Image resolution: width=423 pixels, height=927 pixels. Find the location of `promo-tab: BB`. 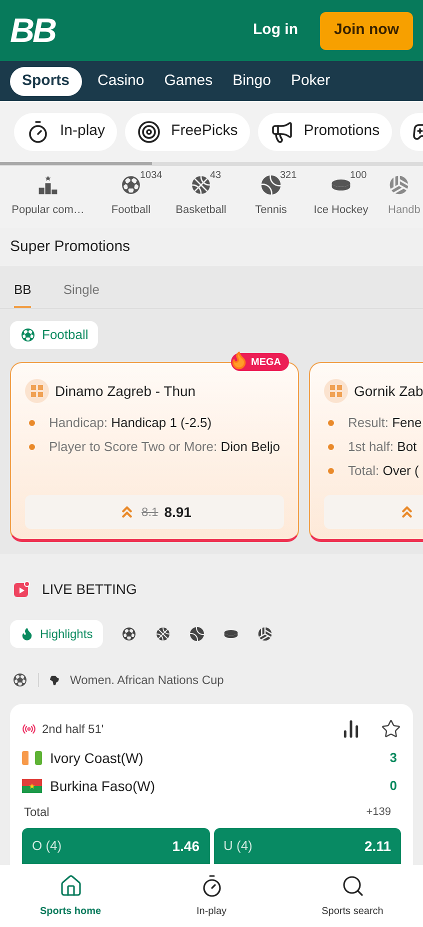

promo-tab: BB is located at coordinates (23, 291).